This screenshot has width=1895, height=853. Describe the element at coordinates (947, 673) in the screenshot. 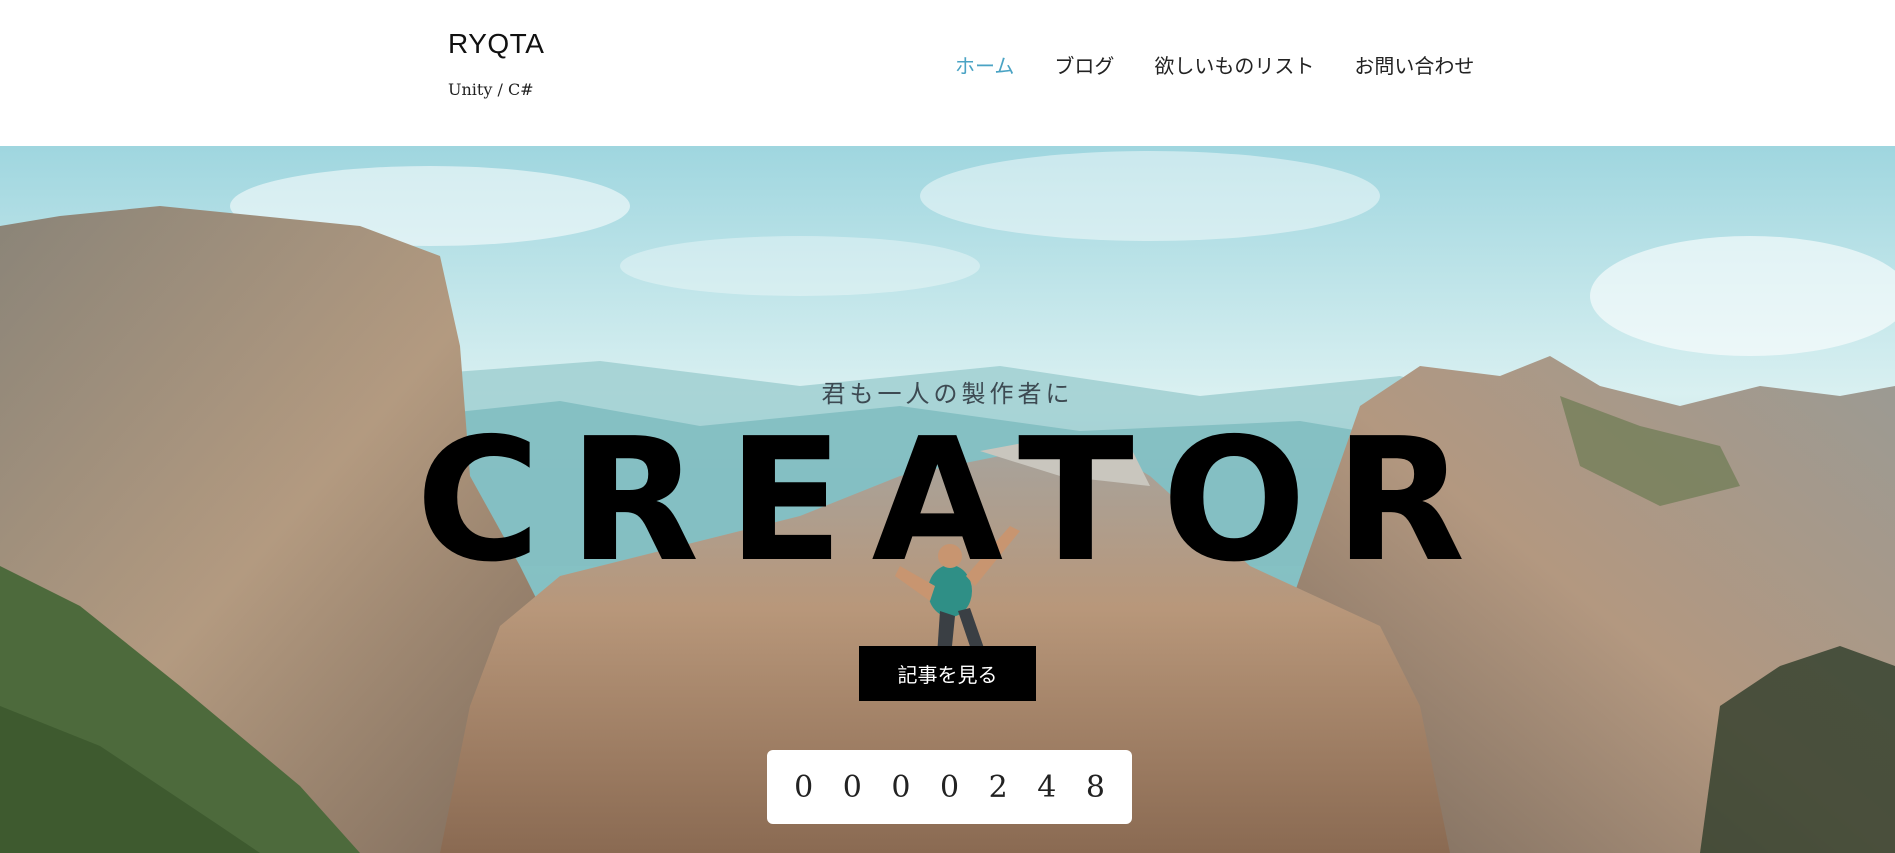

I see `view-articles-button: 記事を見る` at that location.